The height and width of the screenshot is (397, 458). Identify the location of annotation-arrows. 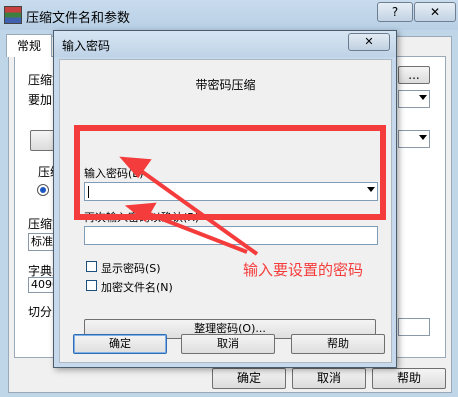
(189, 206).